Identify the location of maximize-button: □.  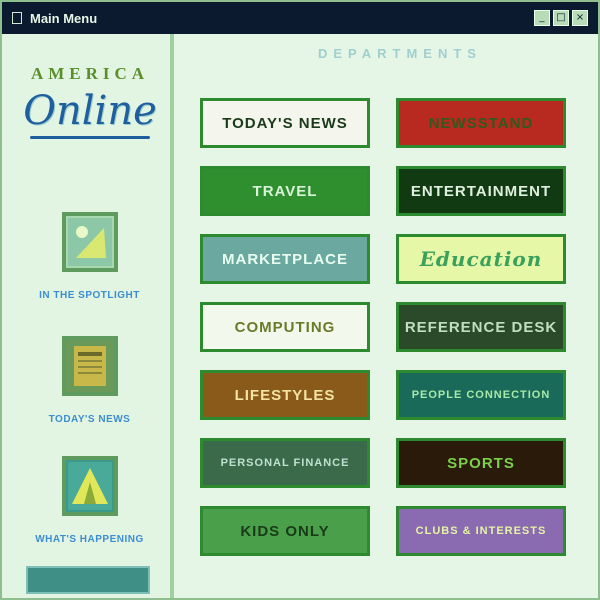
(561, 18).